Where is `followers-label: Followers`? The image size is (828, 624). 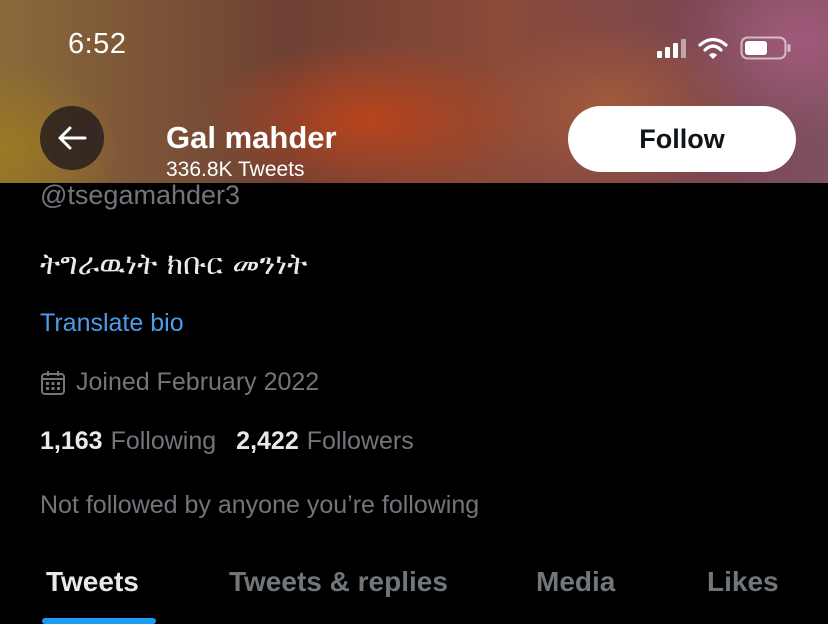
followers-label: Followers is located at coordinates (360, 441).